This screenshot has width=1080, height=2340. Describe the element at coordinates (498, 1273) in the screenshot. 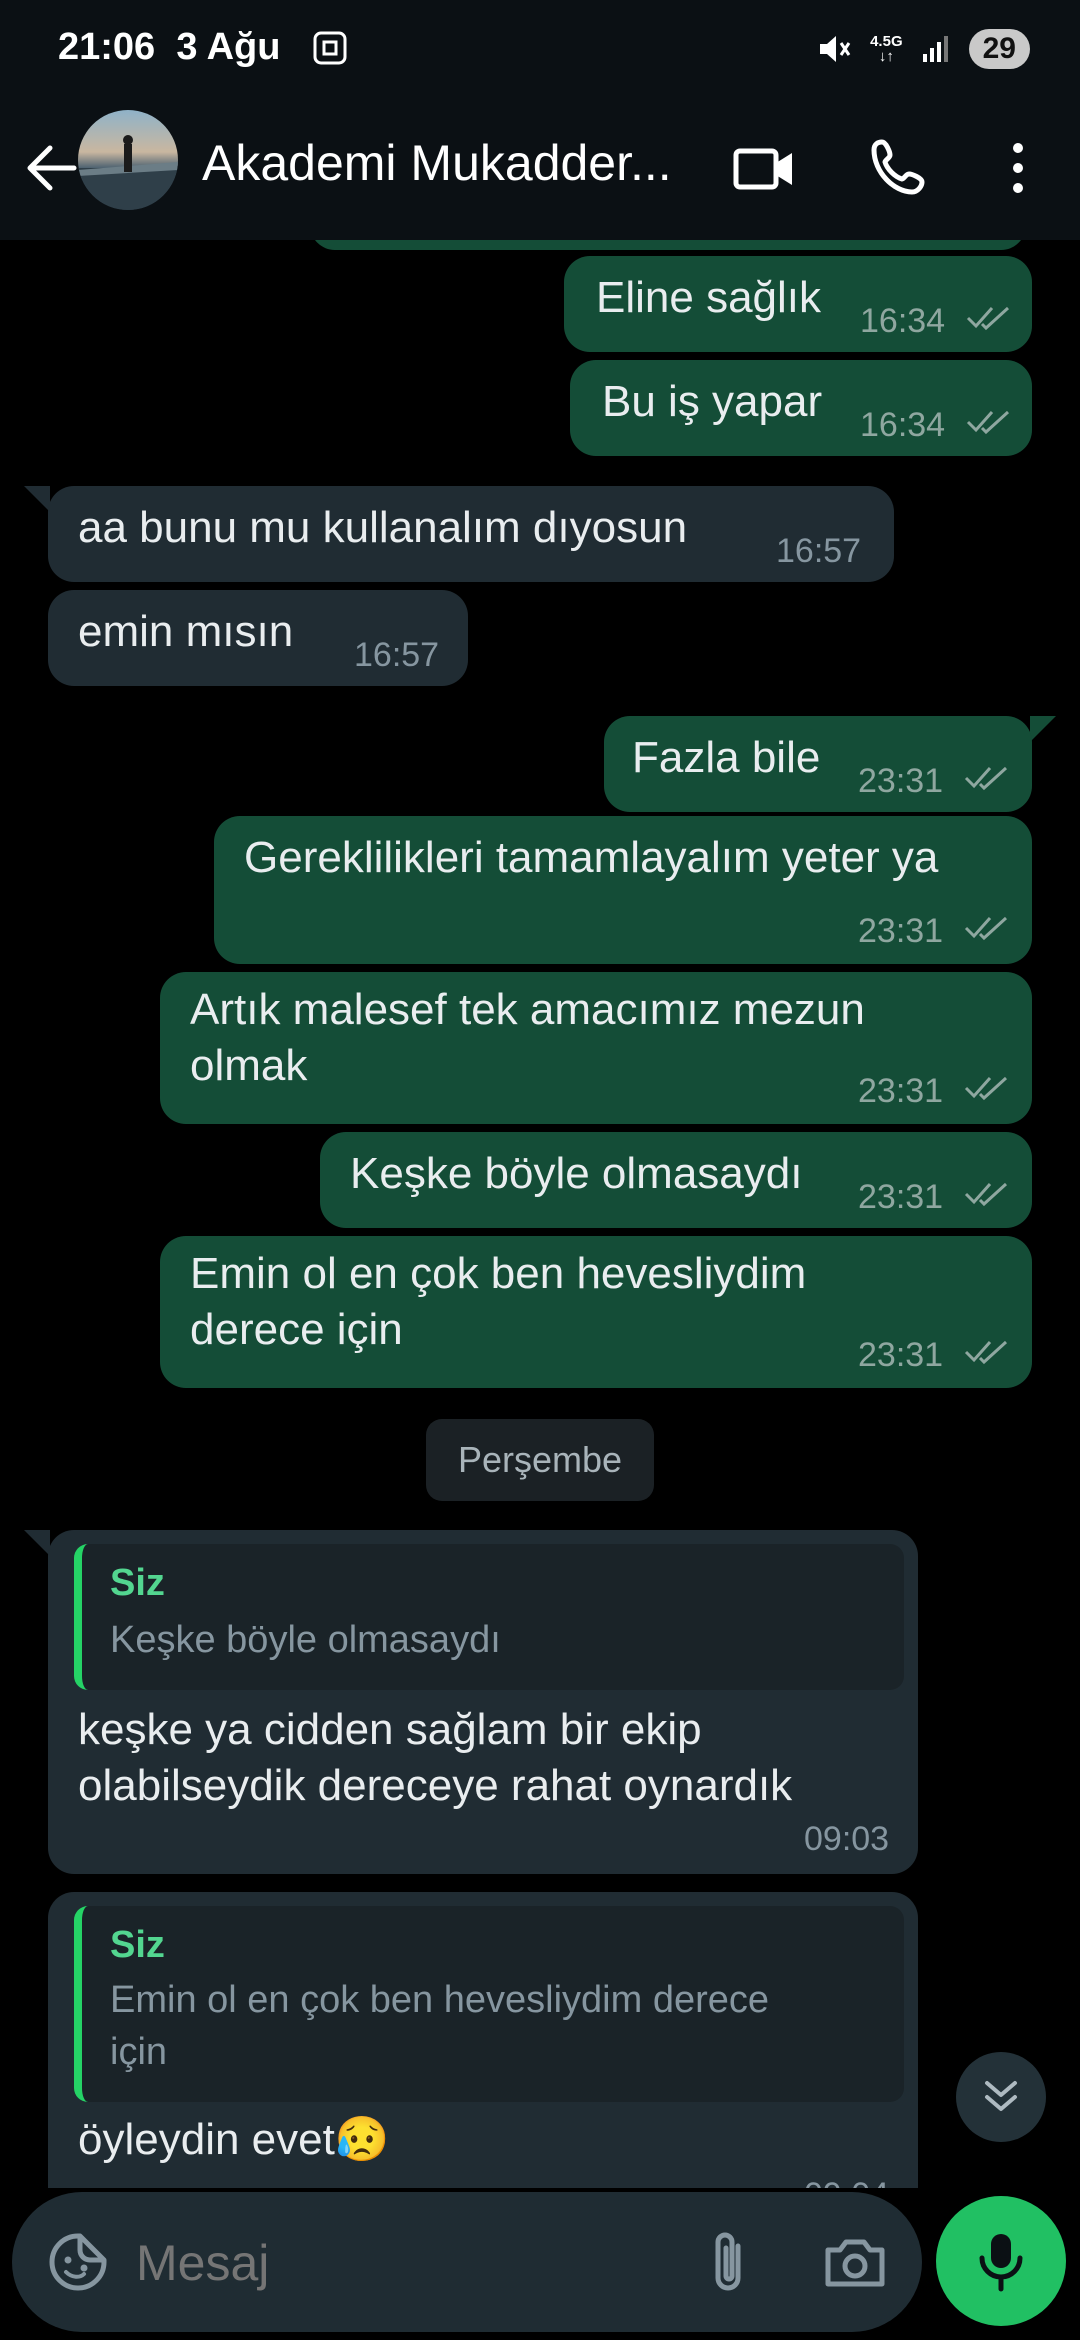

I see `message-text: Emin ol en çok ben hevesliydim` at that location.